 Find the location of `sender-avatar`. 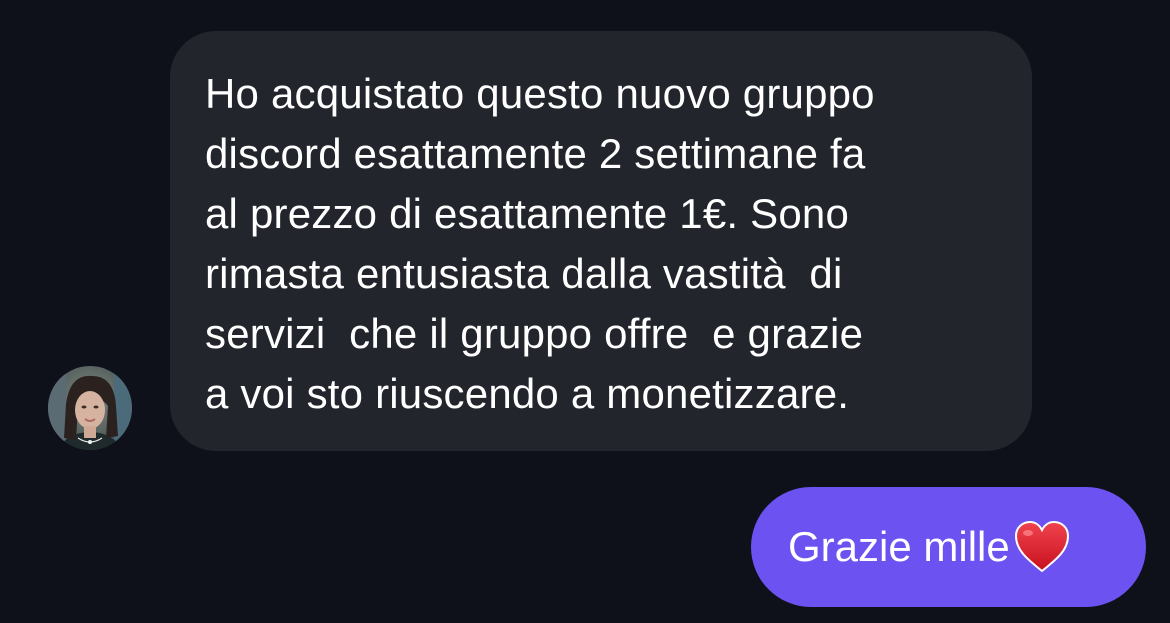

sender-avatar is located at coordinates (90, 408).